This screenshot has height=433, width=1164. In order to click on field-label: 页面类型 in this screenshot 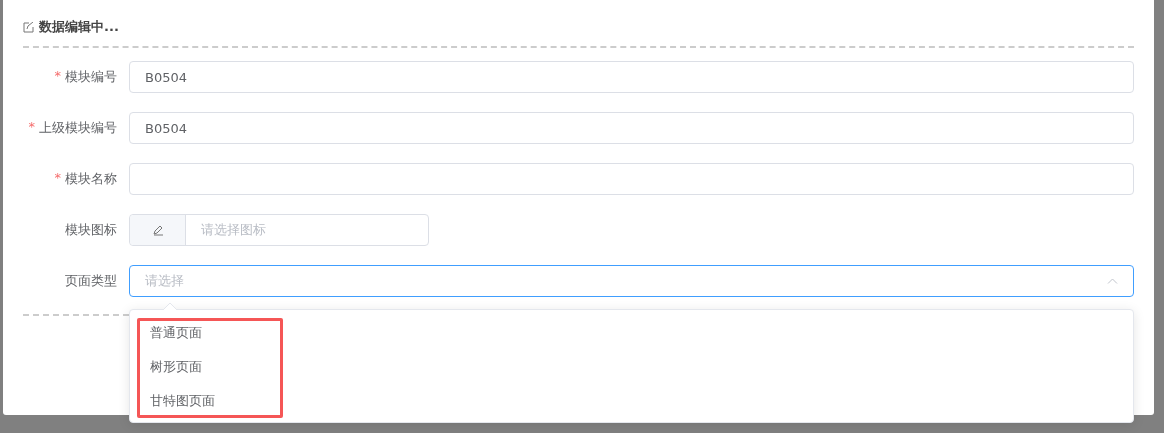, I will do `click(91, 281)`.